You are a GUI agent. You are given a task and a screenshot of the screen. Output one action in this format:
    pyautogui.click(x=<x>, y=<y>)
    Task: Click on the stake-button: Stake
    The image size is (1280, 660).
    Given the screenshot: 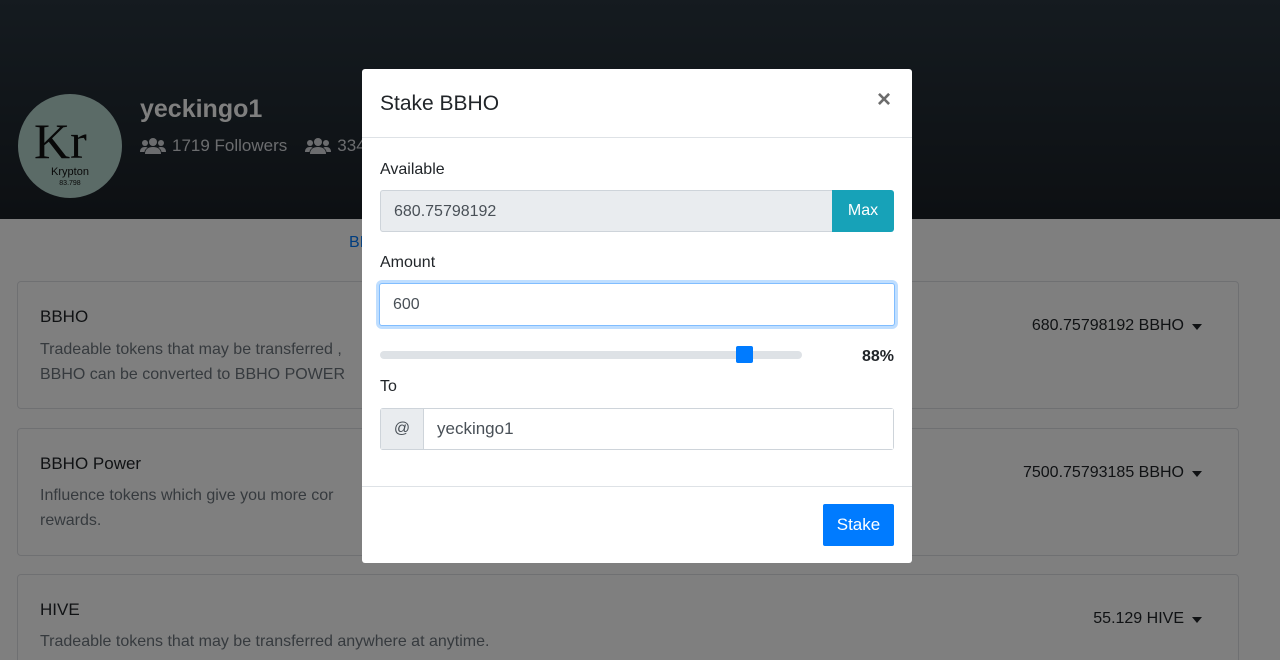 What is the action you would take?
    pyautogui.click(x=858, y=525)
    